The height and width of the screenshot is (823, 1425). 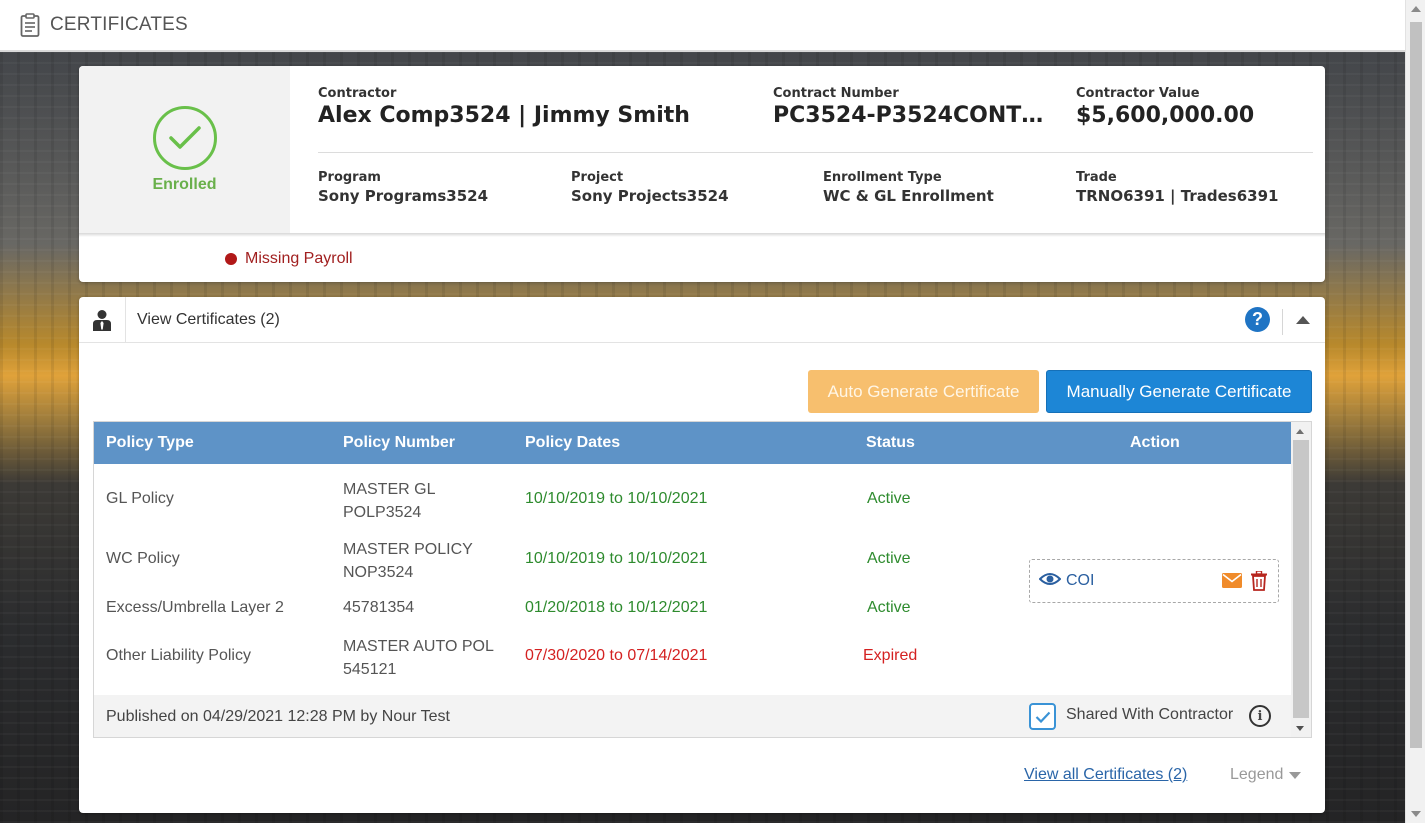 I want to click on delete-icon, so click(x=1259, y=583).